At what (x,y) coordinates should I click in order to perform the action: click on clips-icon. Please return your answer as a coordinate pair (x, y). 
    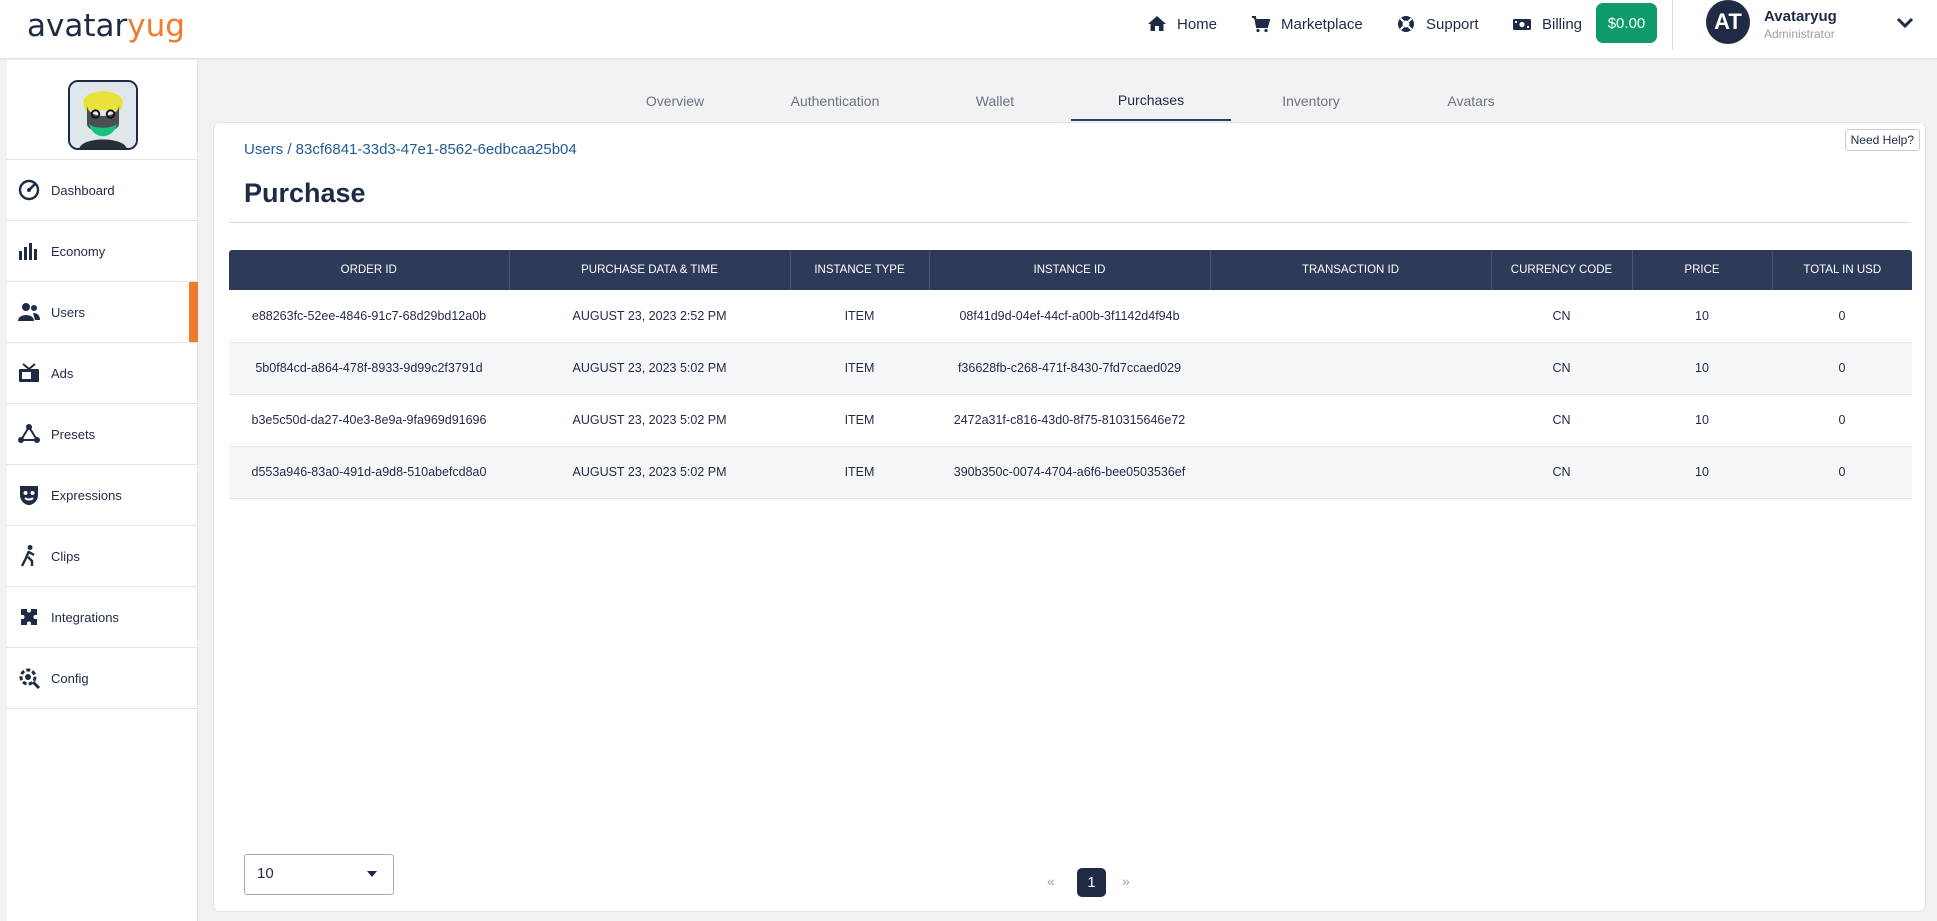
    Looking at the image, I should click on (27, 556).